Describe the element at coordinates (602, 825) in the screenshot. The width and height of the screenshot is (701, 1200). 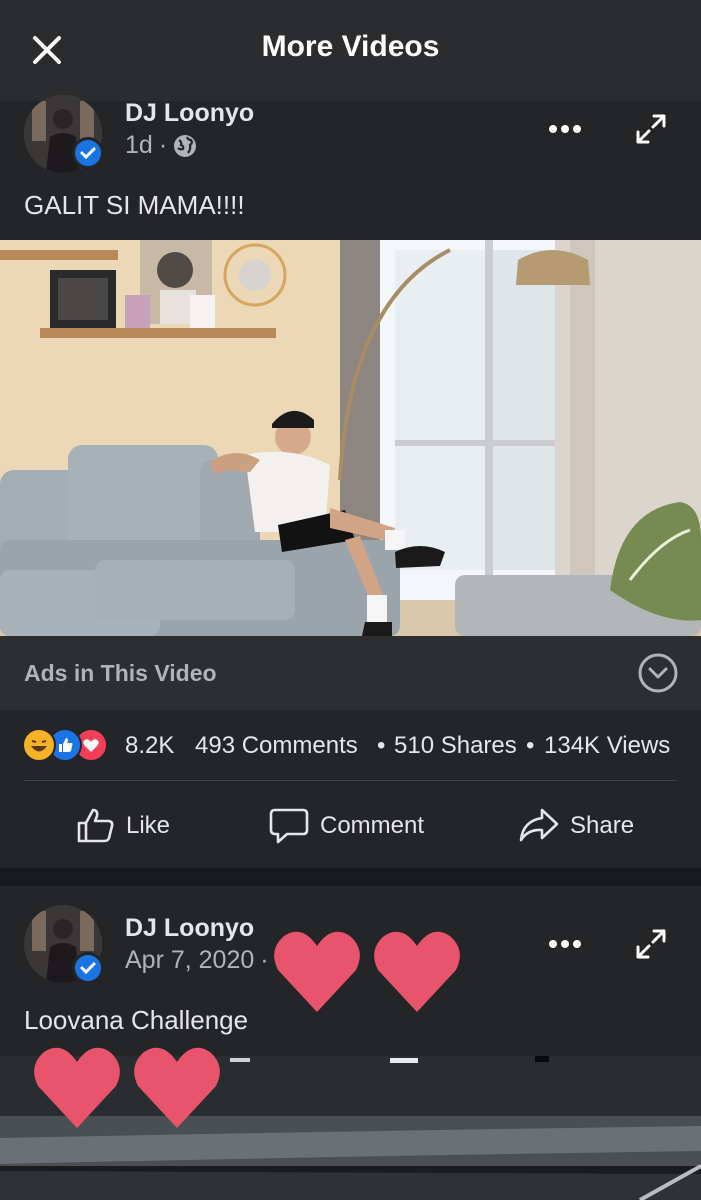
I see `share-label: Share` at that location.